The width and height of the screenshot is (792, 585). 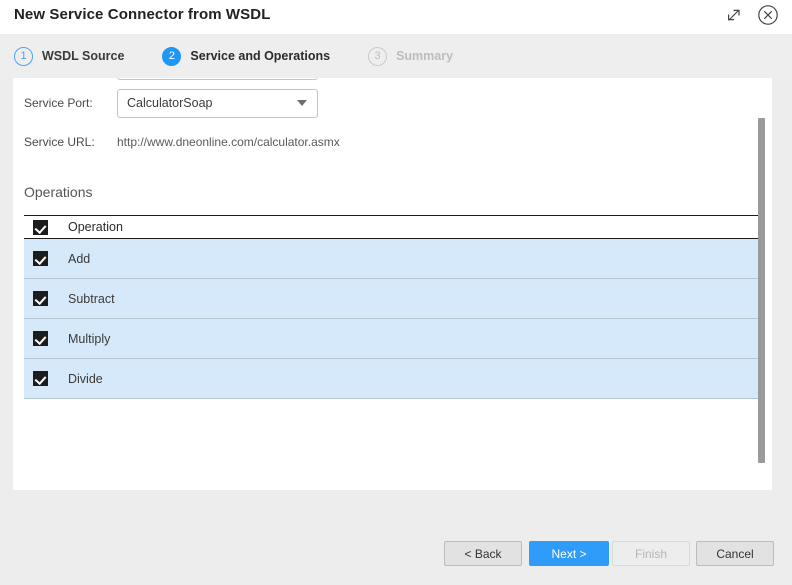 What do you see at coordinates (751, 15) in the screenshot?
I see `window-controls` at bounding box center [751, 15].